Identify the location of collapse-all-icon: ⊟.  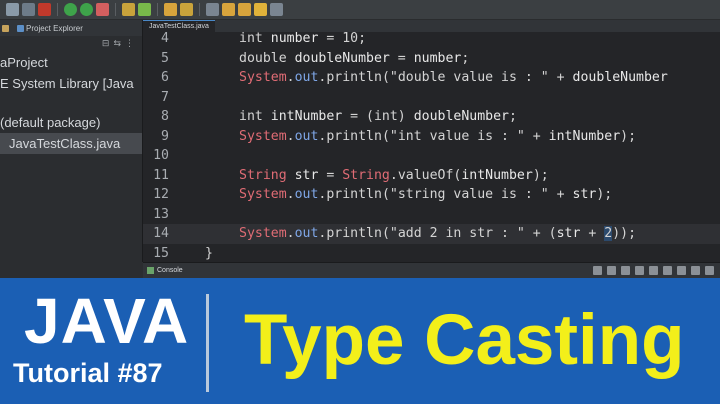
(106, 44).